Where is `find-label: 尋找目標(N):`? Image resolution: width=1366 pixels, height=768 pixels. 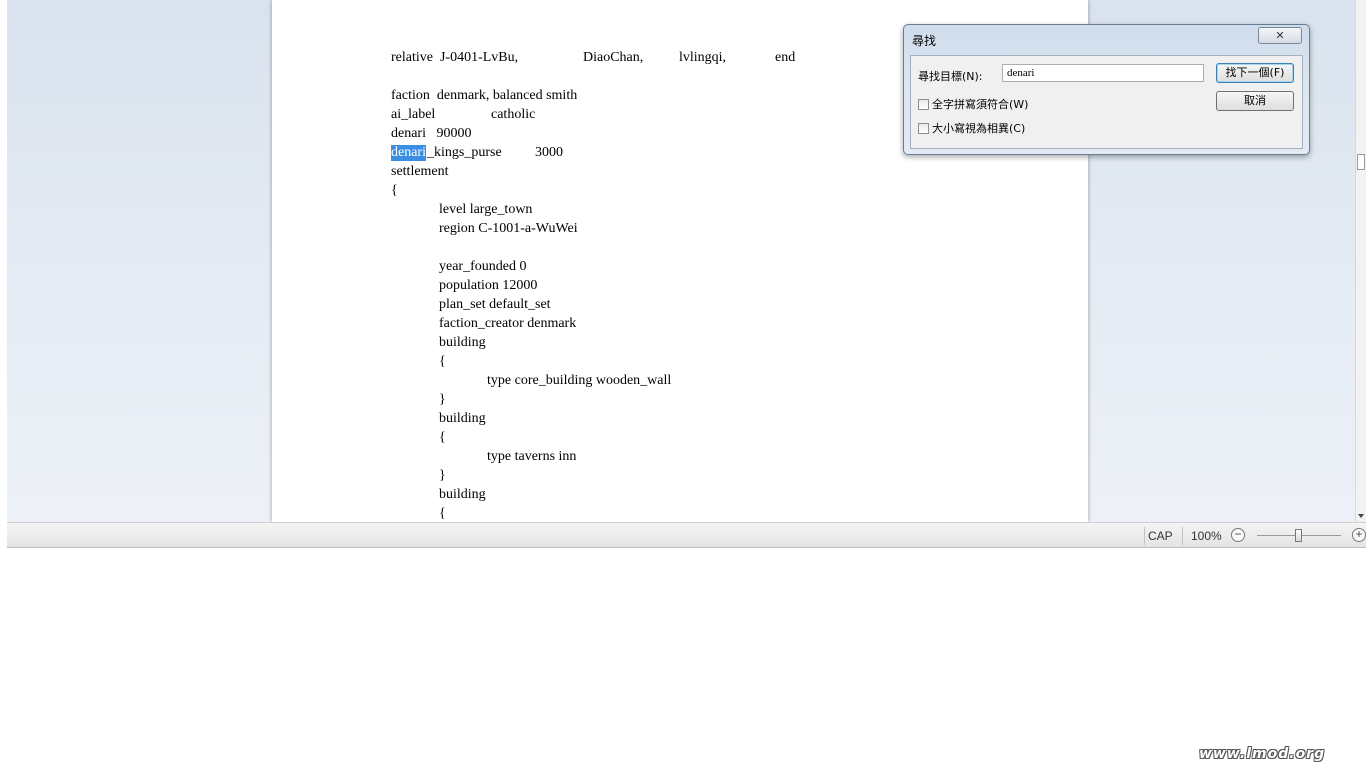 find-label: 尋找目標(N): is located at coordinates (950, 76).